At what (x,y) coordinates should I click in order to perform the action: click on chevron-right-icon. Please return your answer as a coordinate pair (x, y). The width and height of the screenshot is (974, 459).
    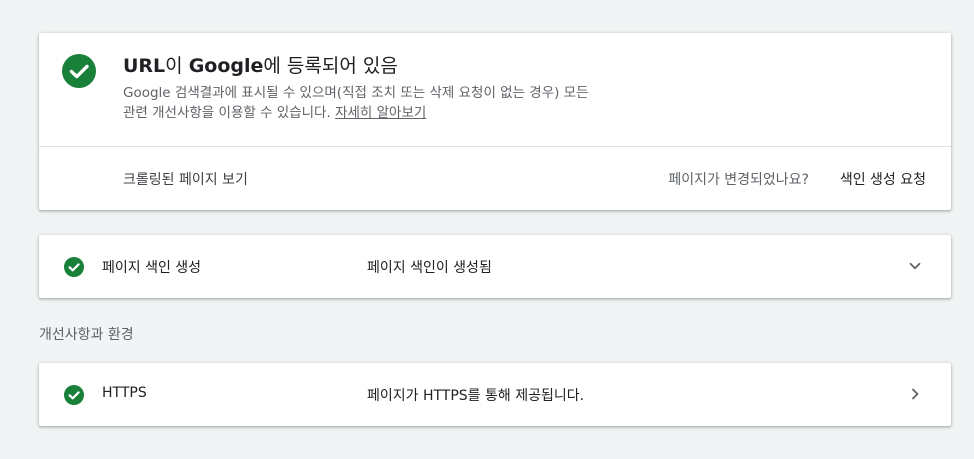
    Looking at the image, I should click on (915, 394).